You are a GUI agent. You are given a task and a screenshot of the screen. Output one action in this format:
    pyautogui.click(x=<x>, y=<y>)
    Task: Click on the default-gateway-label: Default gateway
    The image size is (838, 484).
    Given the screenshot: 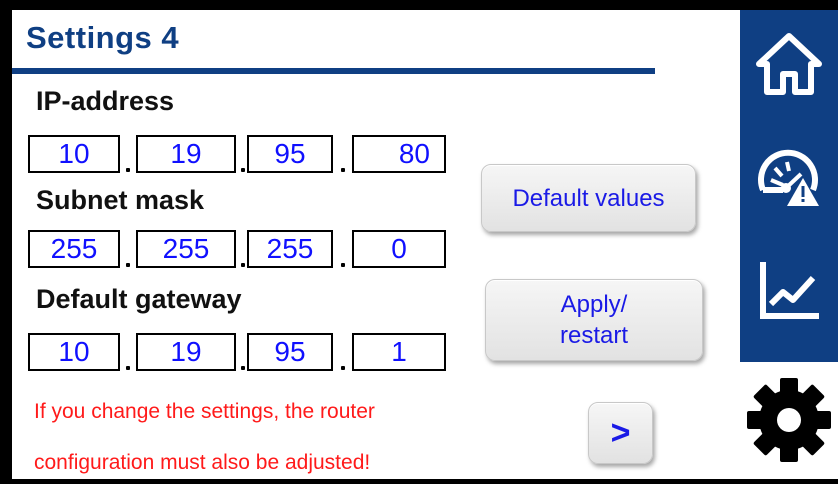 What is the action you would take?
    pyautogui.click(x=139, y=299)
    